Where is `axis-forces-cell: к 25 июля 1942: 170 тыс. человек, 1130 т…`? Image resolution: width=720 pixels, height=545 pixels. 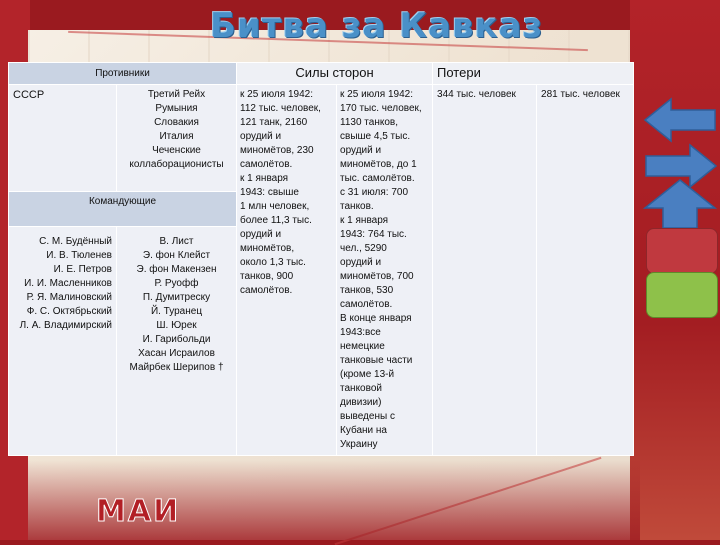 axis-forces-cell: к 25 июля 1942: 170 тыс. человек, 1130 т… is located at coordinates (385, 270).